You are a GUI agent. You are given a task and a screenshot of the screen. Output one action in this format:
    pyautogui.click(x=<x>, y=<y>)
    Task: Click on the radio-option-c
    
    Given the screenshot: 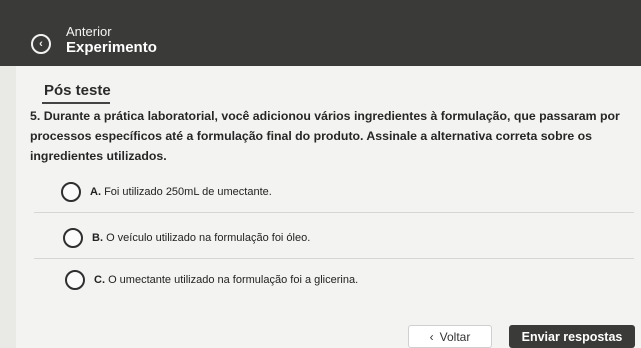 What is the action you would take?
    pyautogui.click(x=75, y=280)
    